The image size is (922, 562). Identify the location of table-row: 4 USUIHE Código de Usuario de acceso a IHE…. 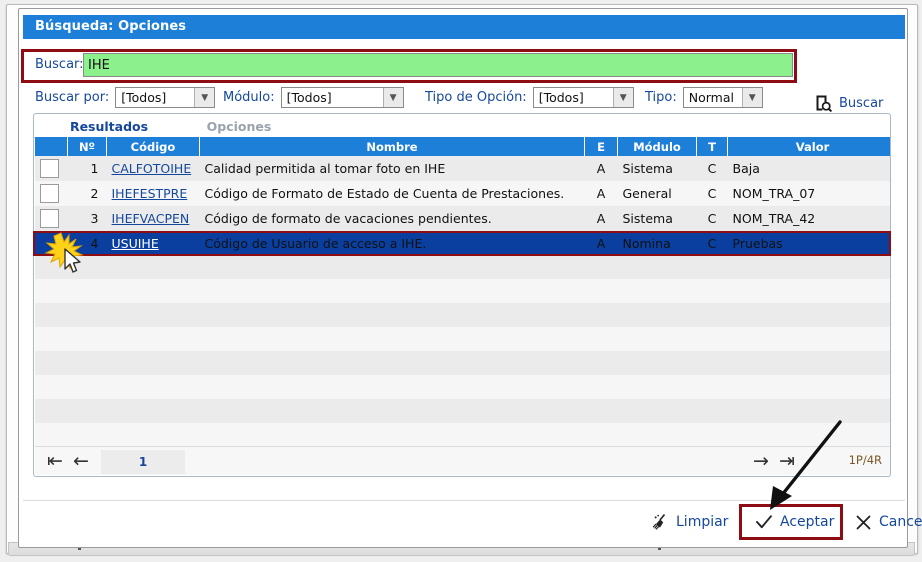
(462, 243).